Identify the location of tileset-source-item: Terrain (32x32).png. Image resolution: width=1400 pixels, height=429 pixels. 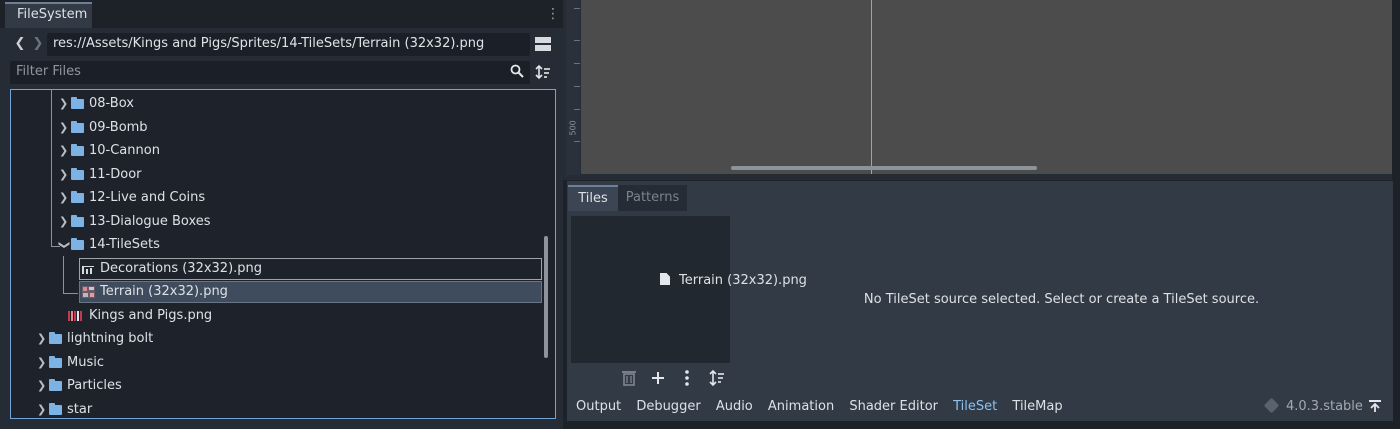
(733, 281).